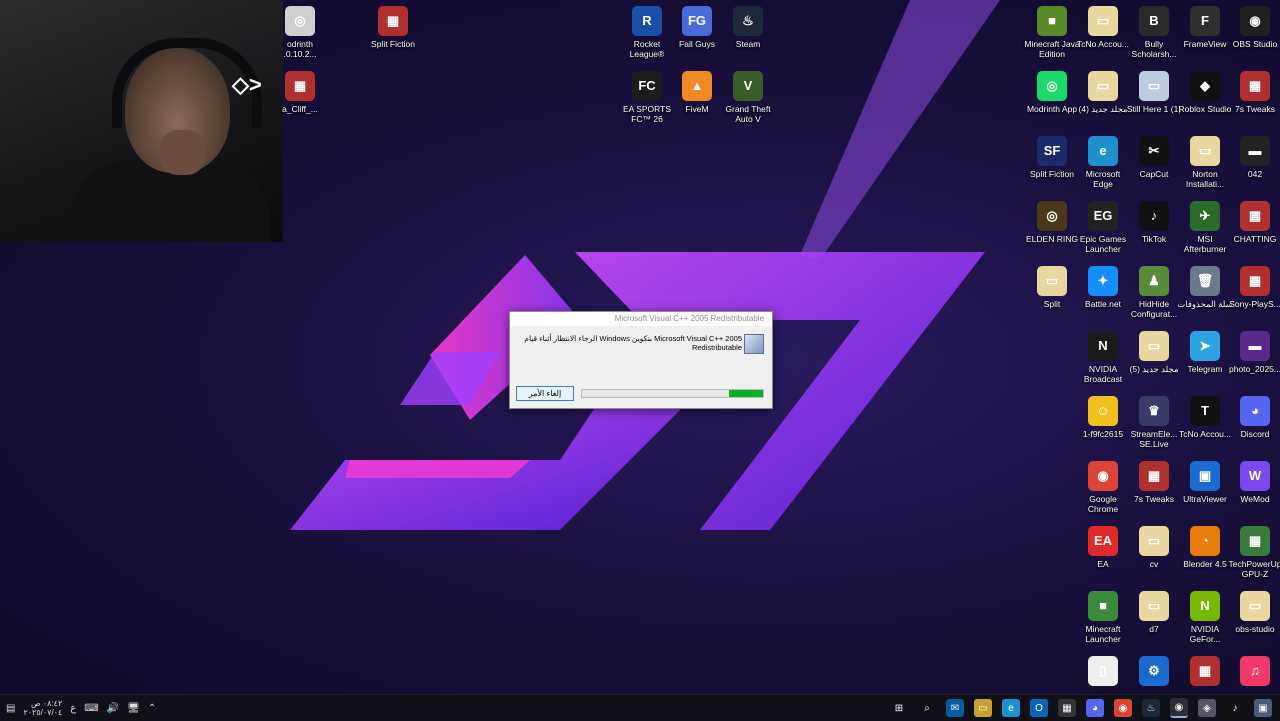 This screenshot has width=1280, height=721. What do you see at coordinates (1253, 222) in the screenshot?
I see `desktop-icon: ▦ CHATTING` at bounding box center [1253, 222].